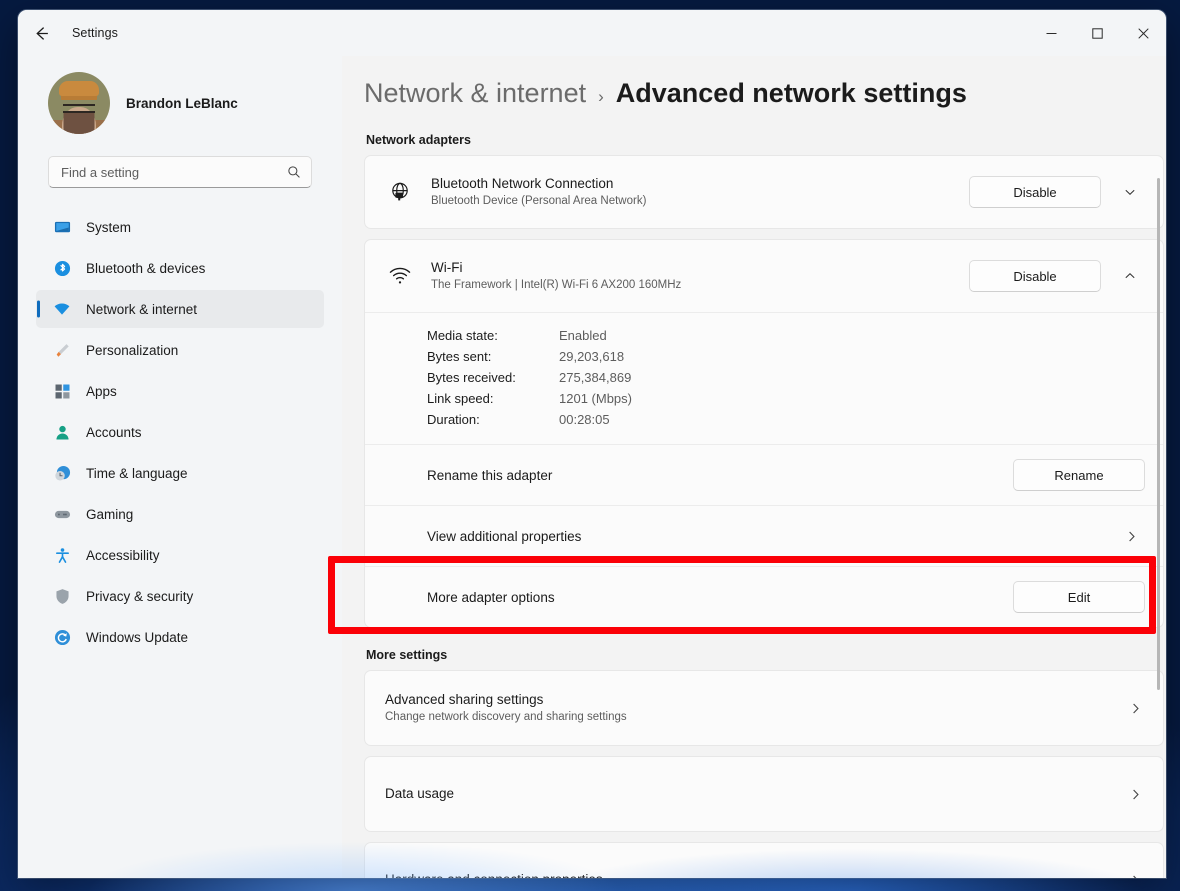  Describe the element at coordinates (180, 309) in the screenshot. I see `sidebar-item-network-internet: Network & internet` at that location.